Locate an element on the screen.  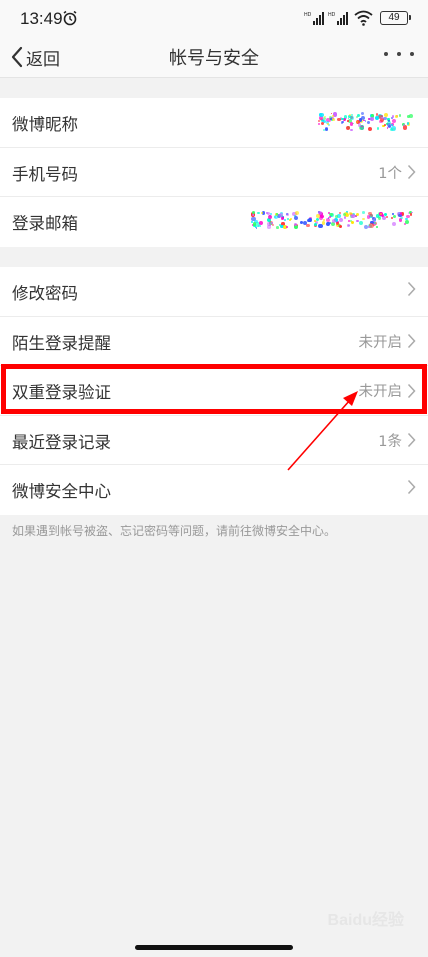
wifi-icon is located at coordinates (363, 18).